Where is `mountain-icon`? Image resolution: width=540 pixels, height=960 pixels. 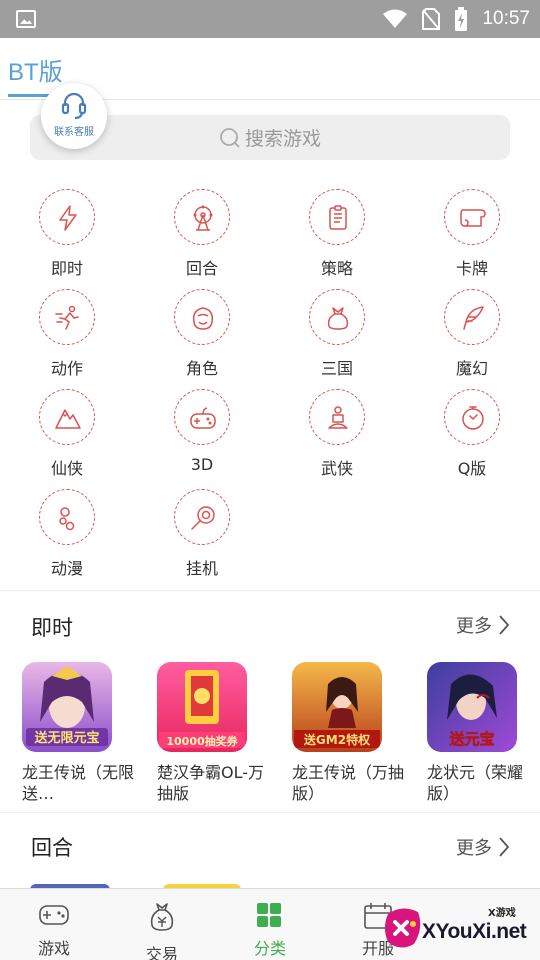 mountain-icon is located at coordinates (68, 419).